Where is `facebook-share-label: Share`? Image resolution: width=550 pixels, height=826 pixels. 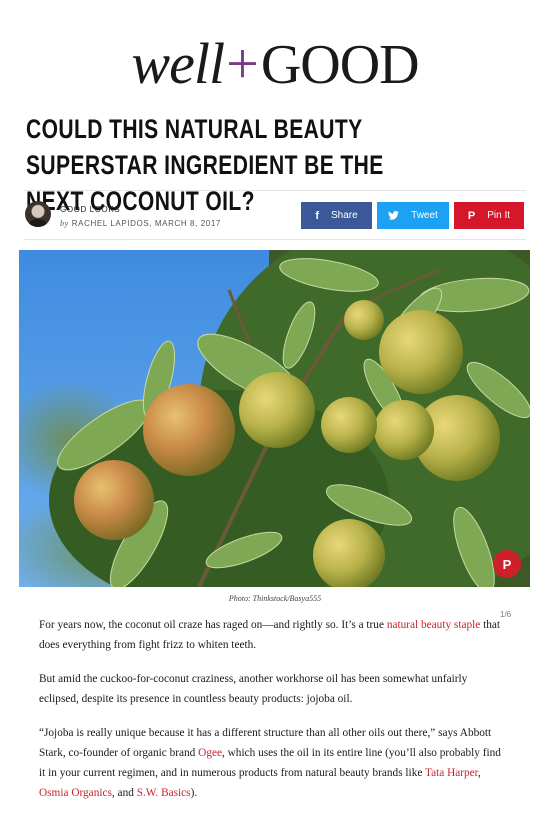 facebook-share-label: Share is located at coordinates (344, 215).